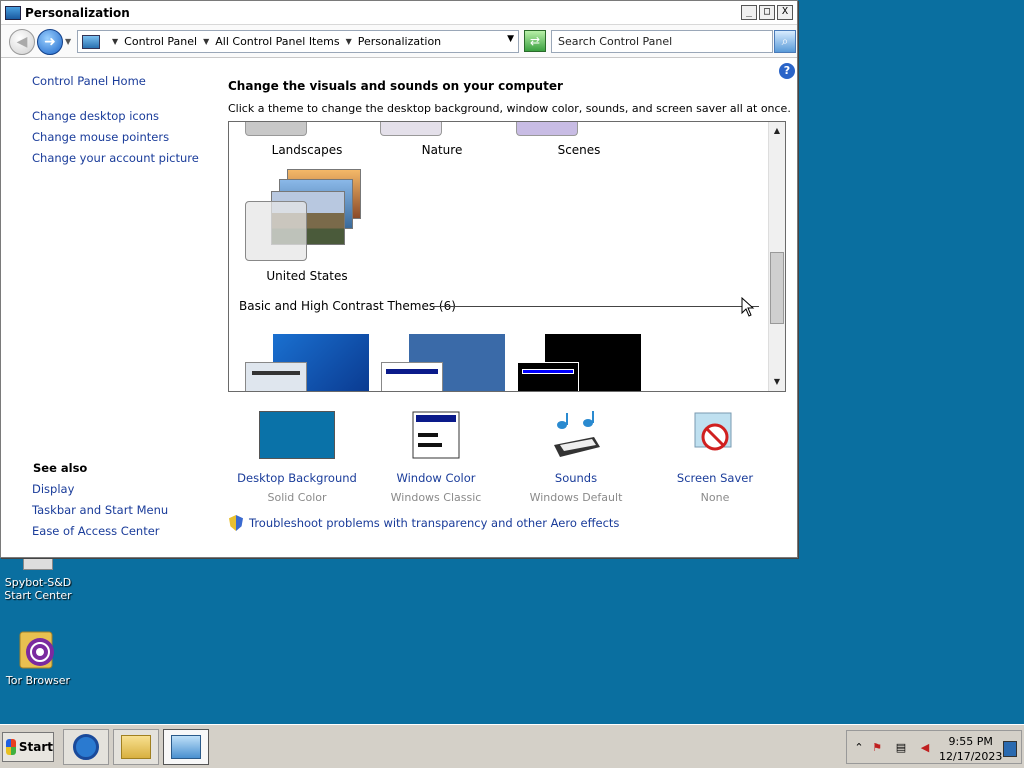 This screenshot has height=768, width=1024. Describe the element at coordinates (901, 749) in the screenshot. I see `network-icon: ▤` at that location.